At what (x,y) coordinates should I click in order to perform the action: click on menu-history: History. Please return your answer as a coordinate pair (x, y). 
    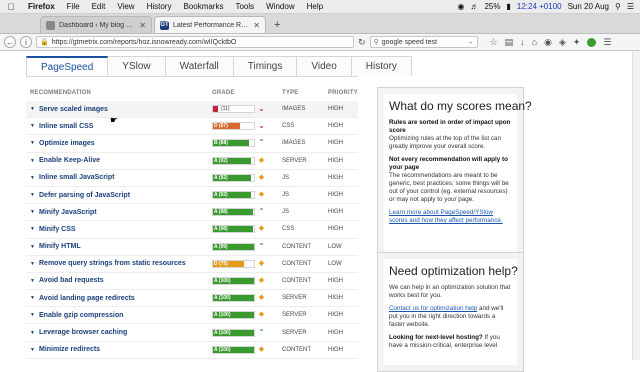
    Looking at the image, I should click on (159, 6).